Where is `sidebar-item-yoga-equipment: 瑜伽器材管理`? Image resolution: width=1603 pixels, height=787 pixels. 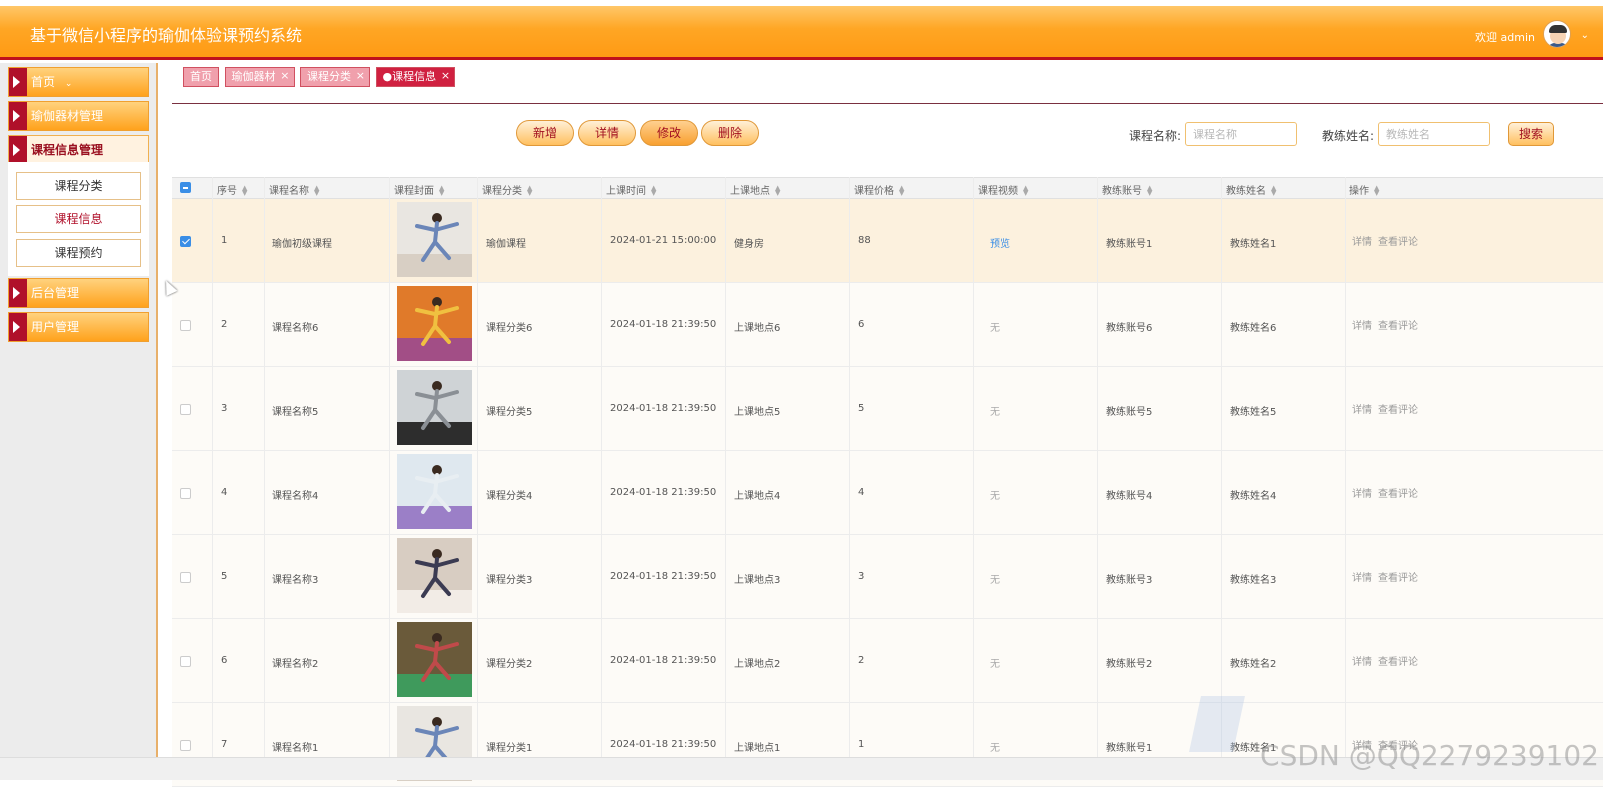 sidebar-item-yoga-equipment: 瑜伽器材管理 is located at coordinates (78, 116).